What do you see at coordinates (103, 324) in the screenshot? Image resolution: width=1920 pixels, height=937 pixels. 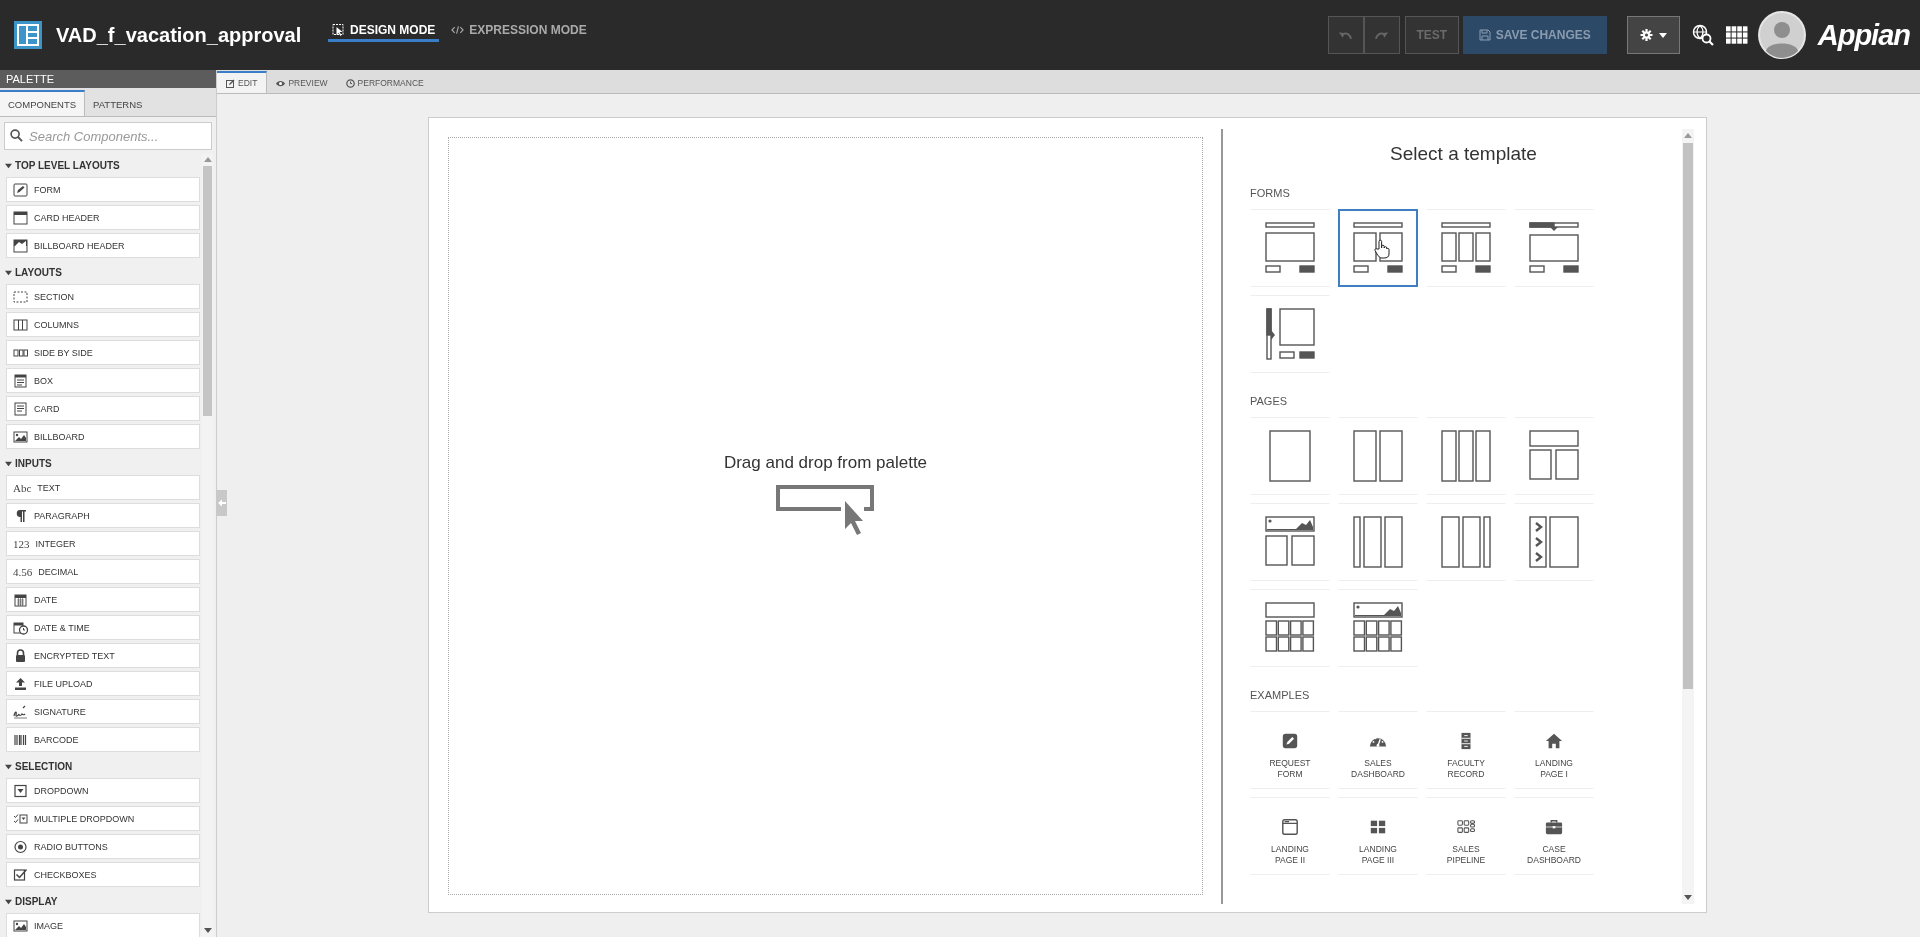 I see `palette-item: COLUMNS` at bounding box center [103, 324].